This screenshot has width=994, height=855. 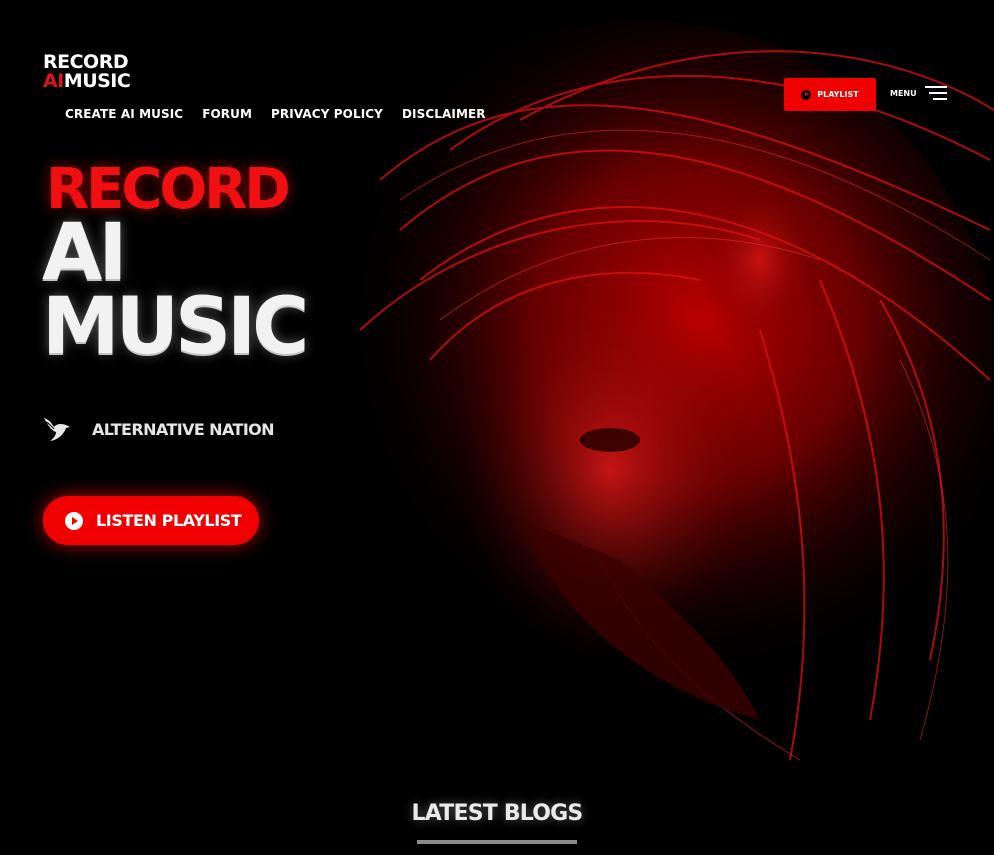 What do you see at coordinates (175, 327) in the screenshot?
I see `hero-title-music: MUSIC` at bounding box center [175, 327].